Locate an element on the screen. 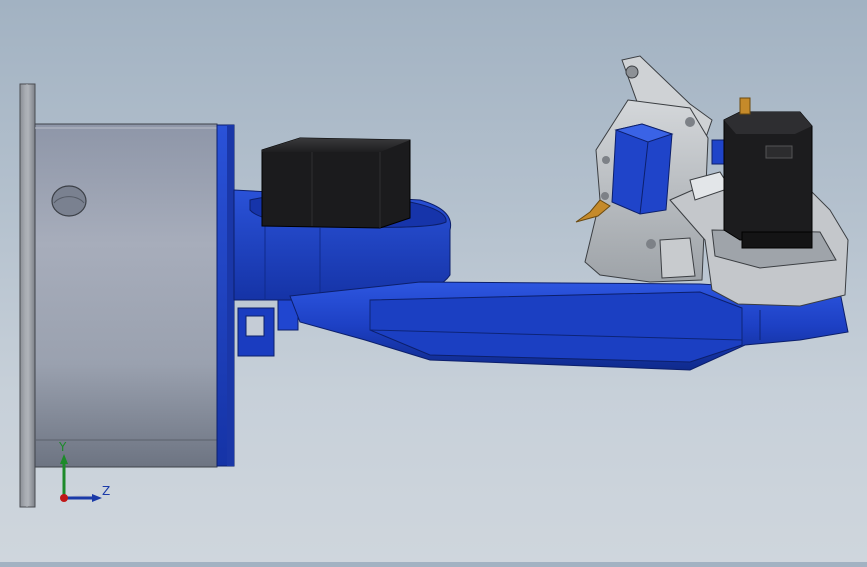 The image size is (867, 567). coordinate-triad: Y Z is located at coordinates (84, 480).